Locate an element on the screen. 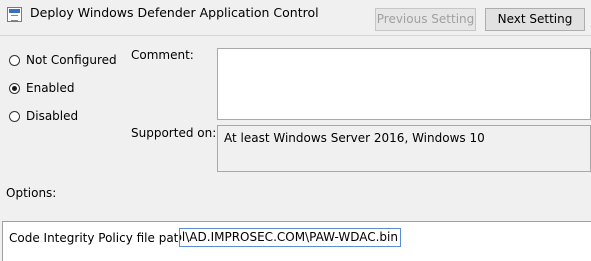 This screenshot has height=261, width=591. comment-label: Comment: is located at coordinates (162, 55).